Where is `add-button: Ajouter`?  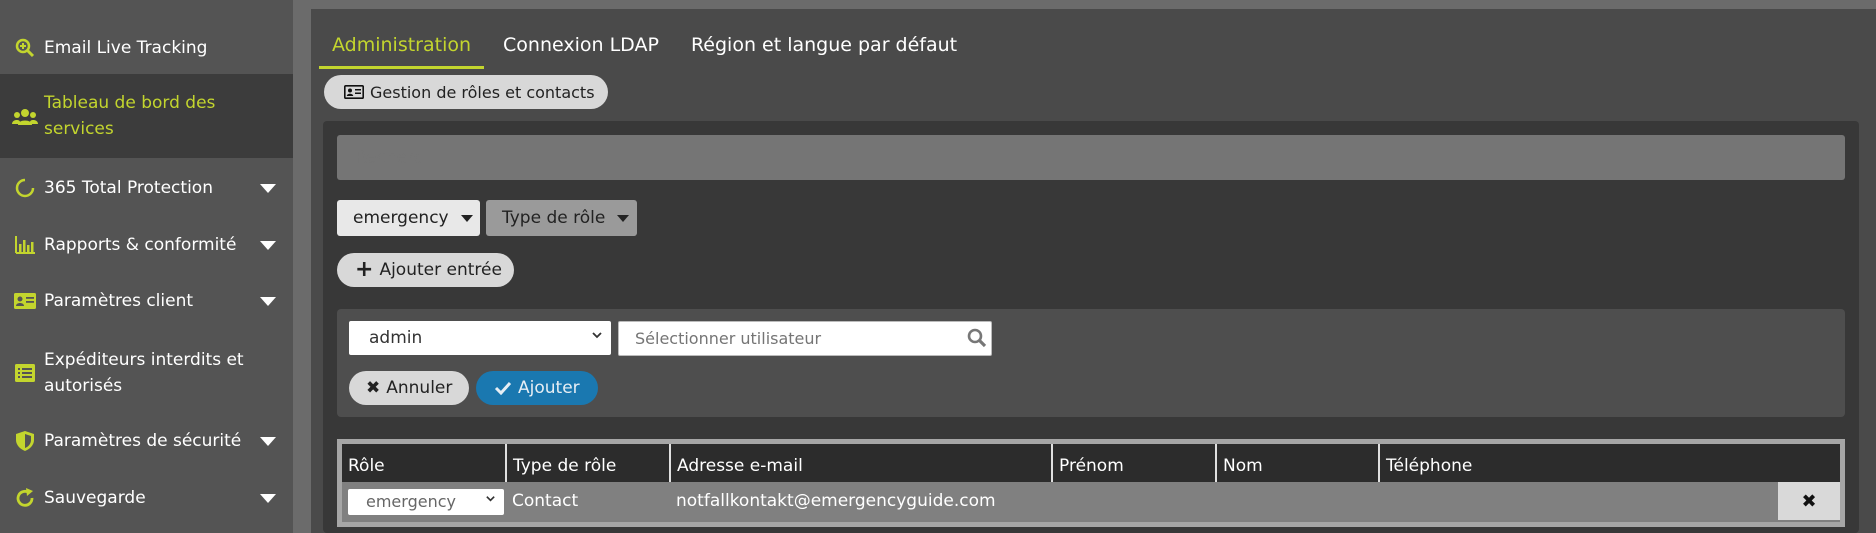
add-button: Ajouter is located at coordinates (537, 388).